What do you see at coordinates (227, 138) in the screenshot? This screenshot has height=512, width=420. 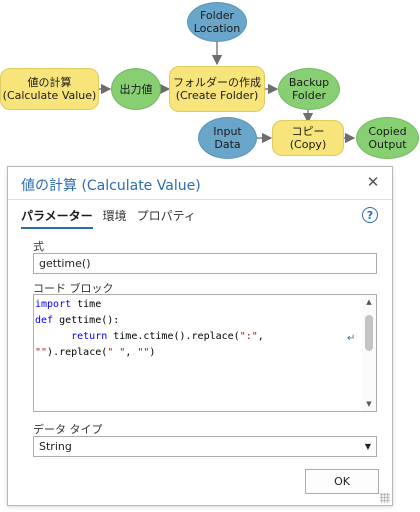 I see `input-data-variable: Input Data` at bounding box center [227, 138].